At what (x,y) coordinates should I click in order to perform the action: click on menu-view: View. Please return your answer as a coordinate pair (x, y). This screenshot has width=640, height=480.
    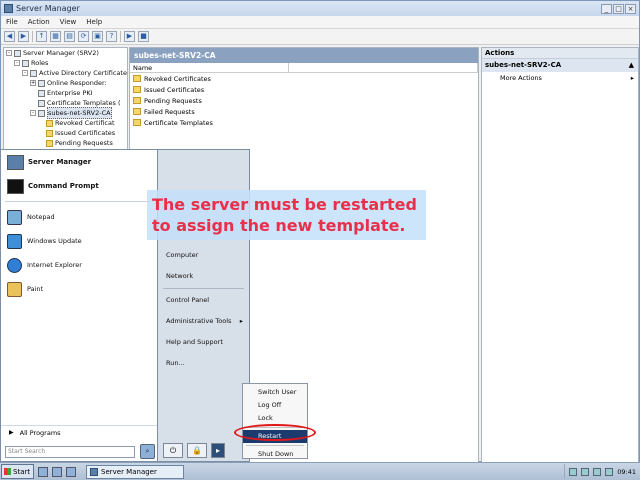
    Looking at the image, I should click on (68, 22).